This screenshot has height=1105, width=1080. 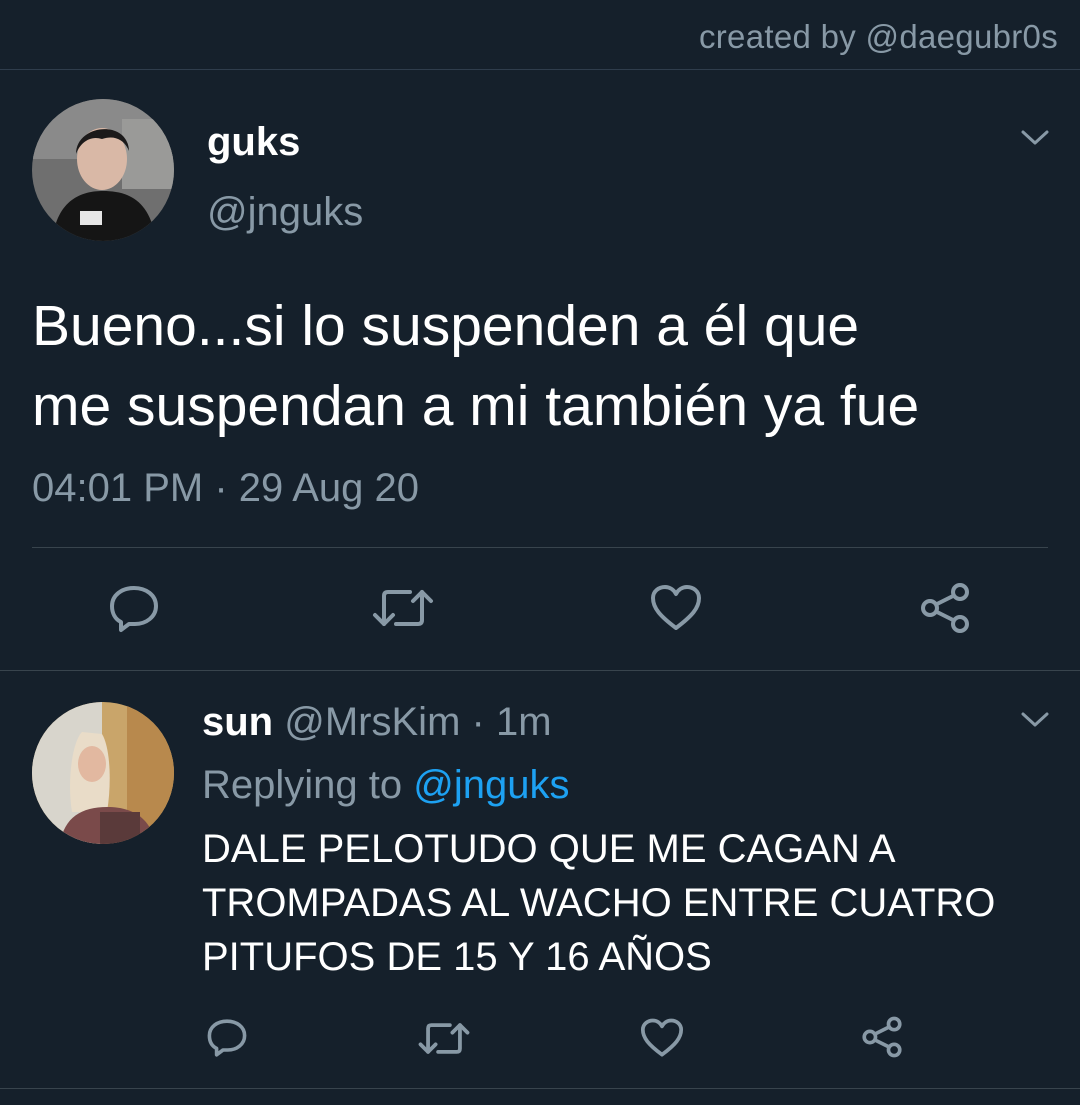 What do you see at coordinates (878, 36) in the screenshot?
I see `credit-text: created by @daegubr0s` at bounding box center [878, 36].